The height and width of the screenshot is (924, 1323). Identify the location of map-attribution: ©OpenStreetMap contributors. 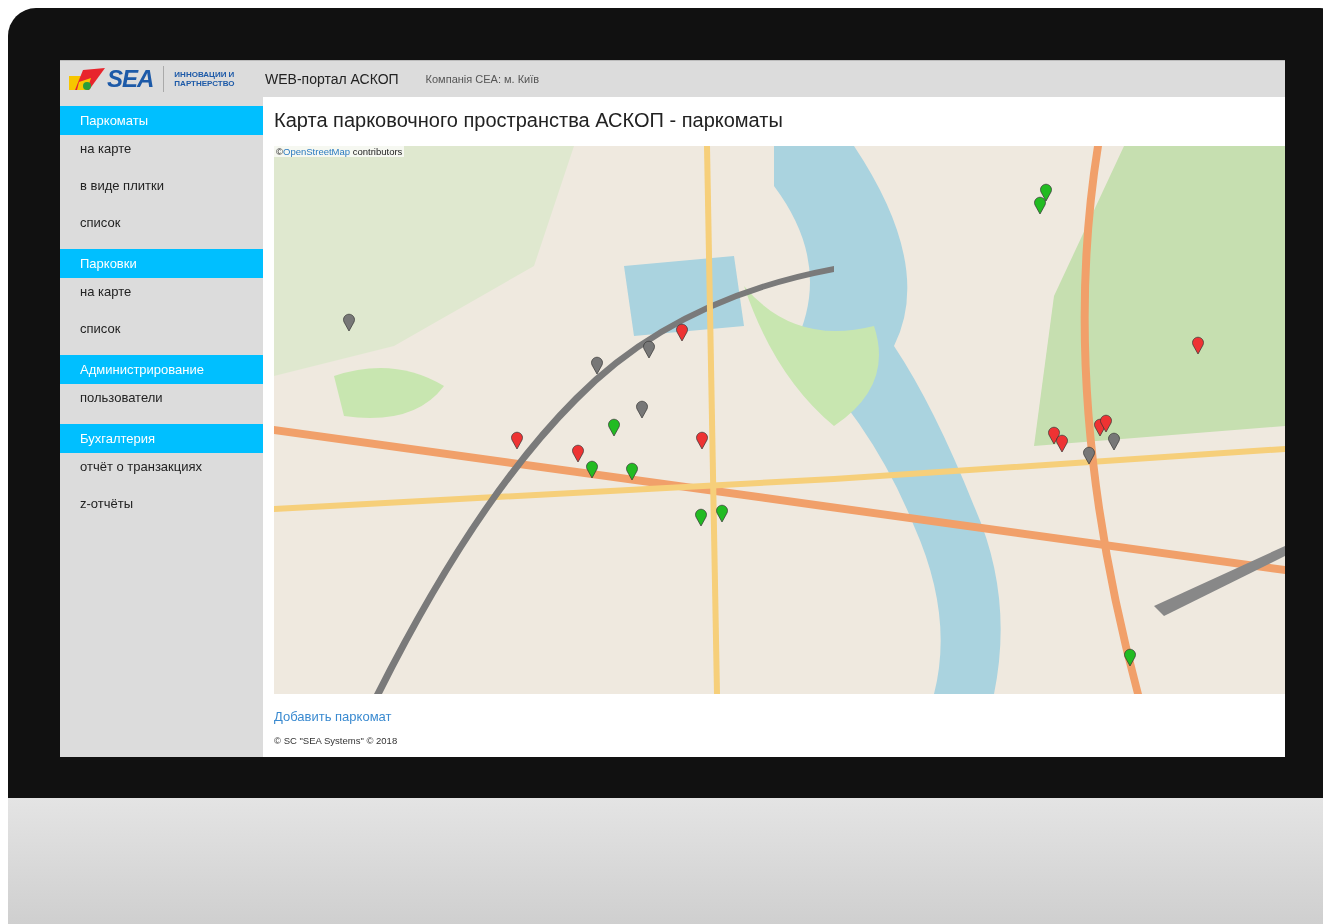
(339, 151).